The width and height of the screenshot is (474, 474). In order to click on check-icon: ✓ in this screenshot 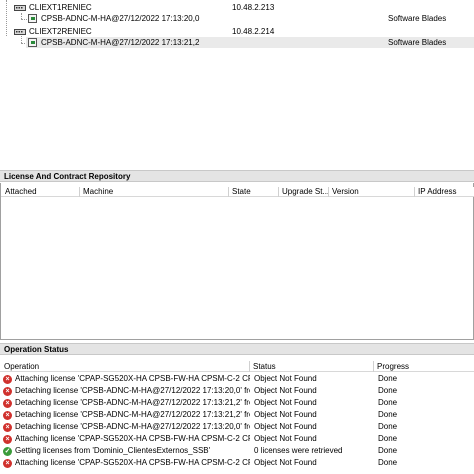, I will do `click(7, 451)`.